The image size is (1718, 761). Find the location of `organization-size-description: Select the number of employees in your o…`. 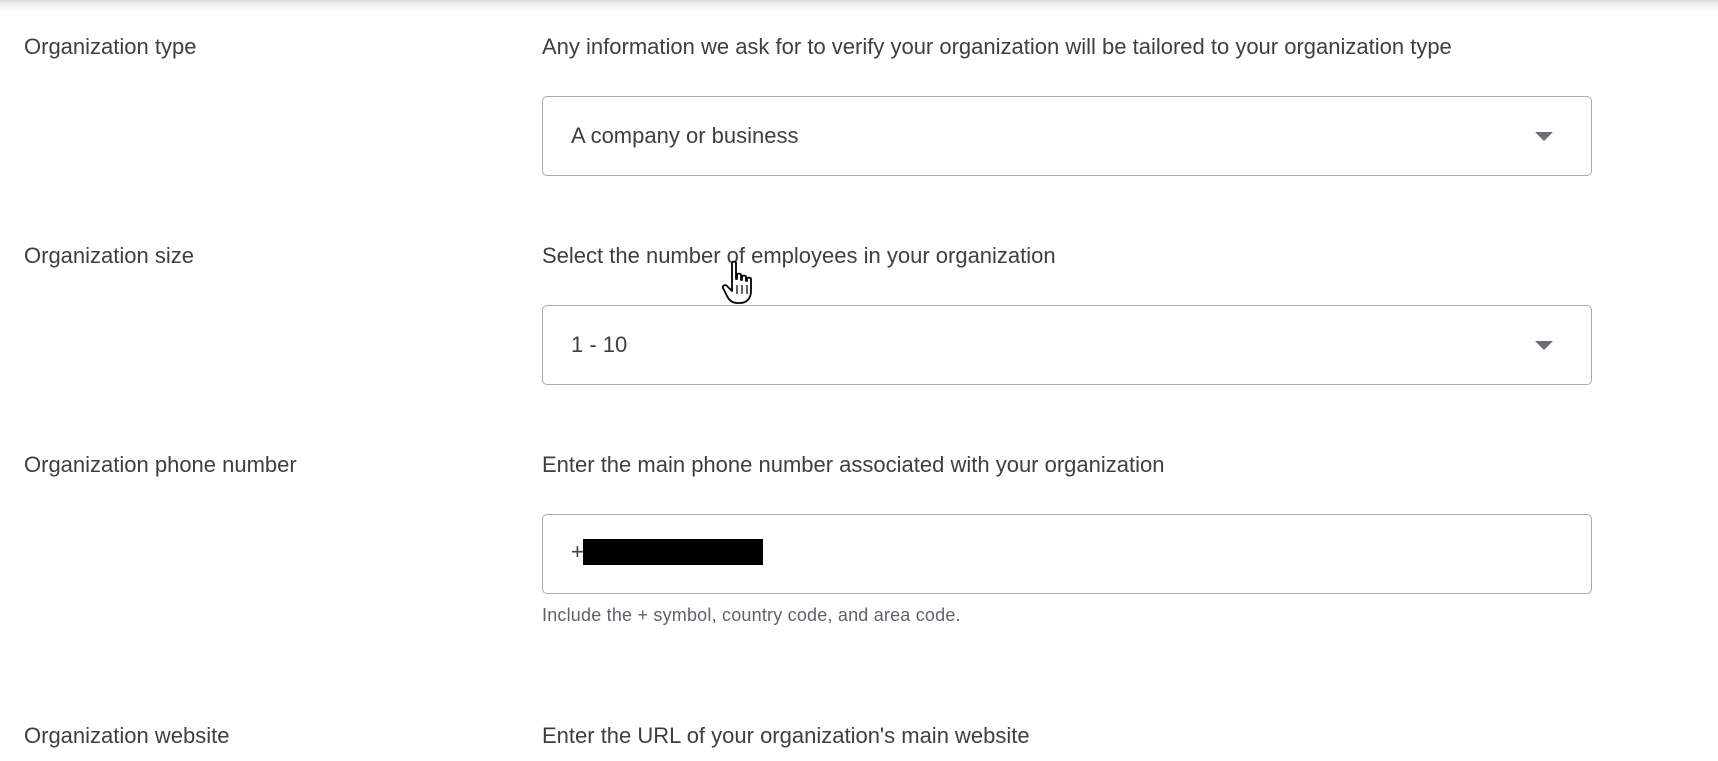

organization-size-description: Select the number of employees in your o… is located at coordinates (799, 255).